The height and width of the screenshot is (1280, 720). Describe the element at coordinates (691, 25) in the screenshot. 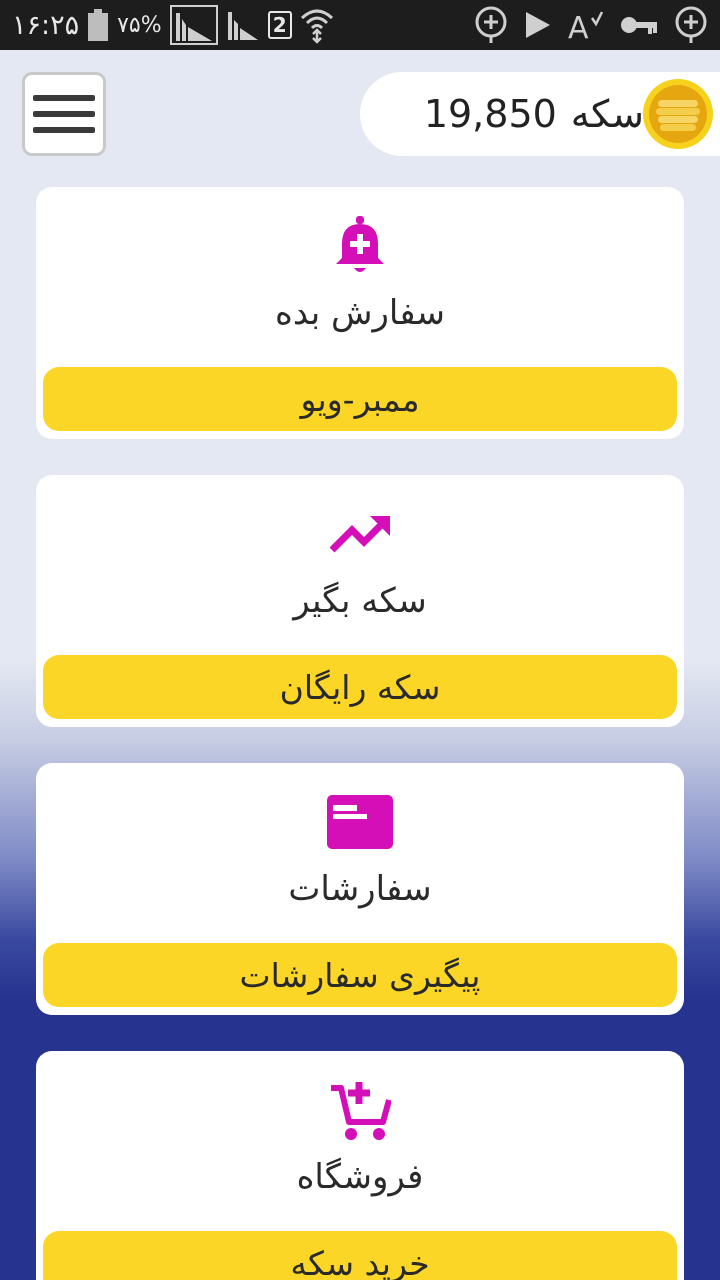

I see `location-plus-2-icon` at that location.